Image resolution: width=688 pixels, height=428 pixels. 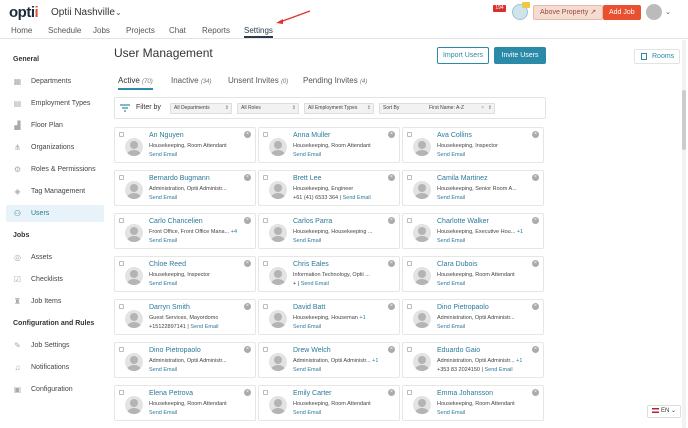 What do you see at coordinates (454, 135) in the screenshot?
I see `user-name-link: Ava Collins` at bounding box center [454, 135].